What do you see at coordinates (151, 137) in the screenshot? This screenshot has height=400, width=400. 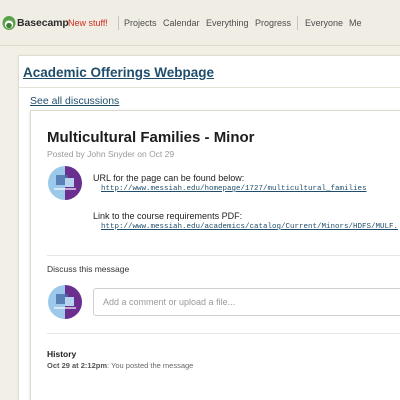 I see `message-title: Multicultural Families - Minor` at bounding box center [151, 137].